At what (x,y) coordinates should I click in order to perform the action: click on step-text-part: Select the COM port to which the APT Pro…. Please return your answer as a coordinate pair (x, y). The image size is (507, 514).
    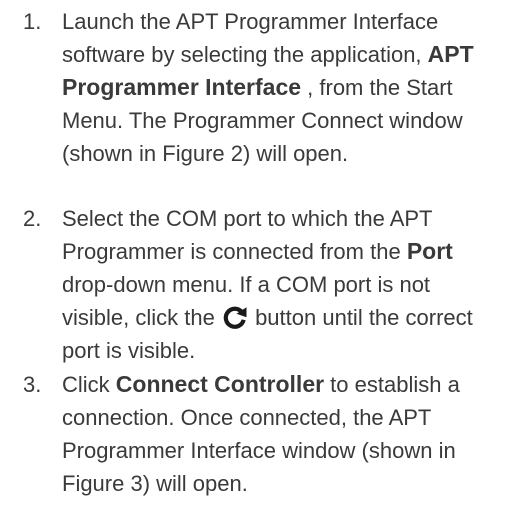
    Looking at the image, I should click on (247, 235).